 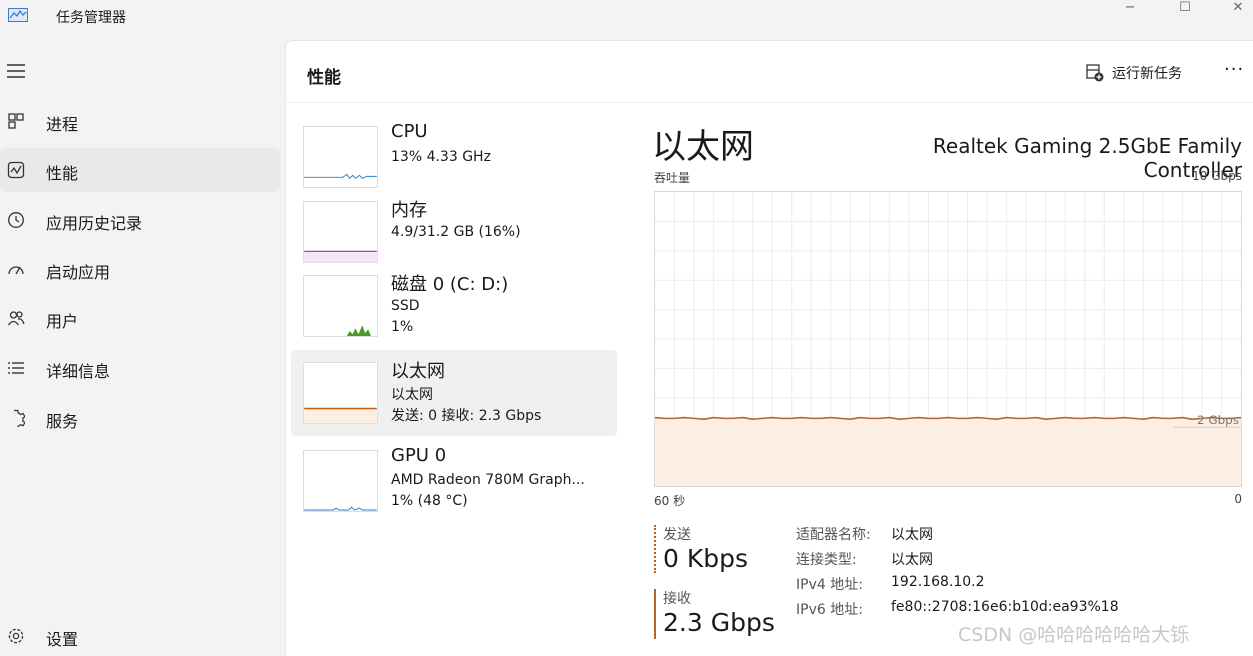 What do you see at coordinates (140, 269) in the screenshot?
I see `sidebar-item-startup-apps: 启动应用` at bounding box center [140, 269].